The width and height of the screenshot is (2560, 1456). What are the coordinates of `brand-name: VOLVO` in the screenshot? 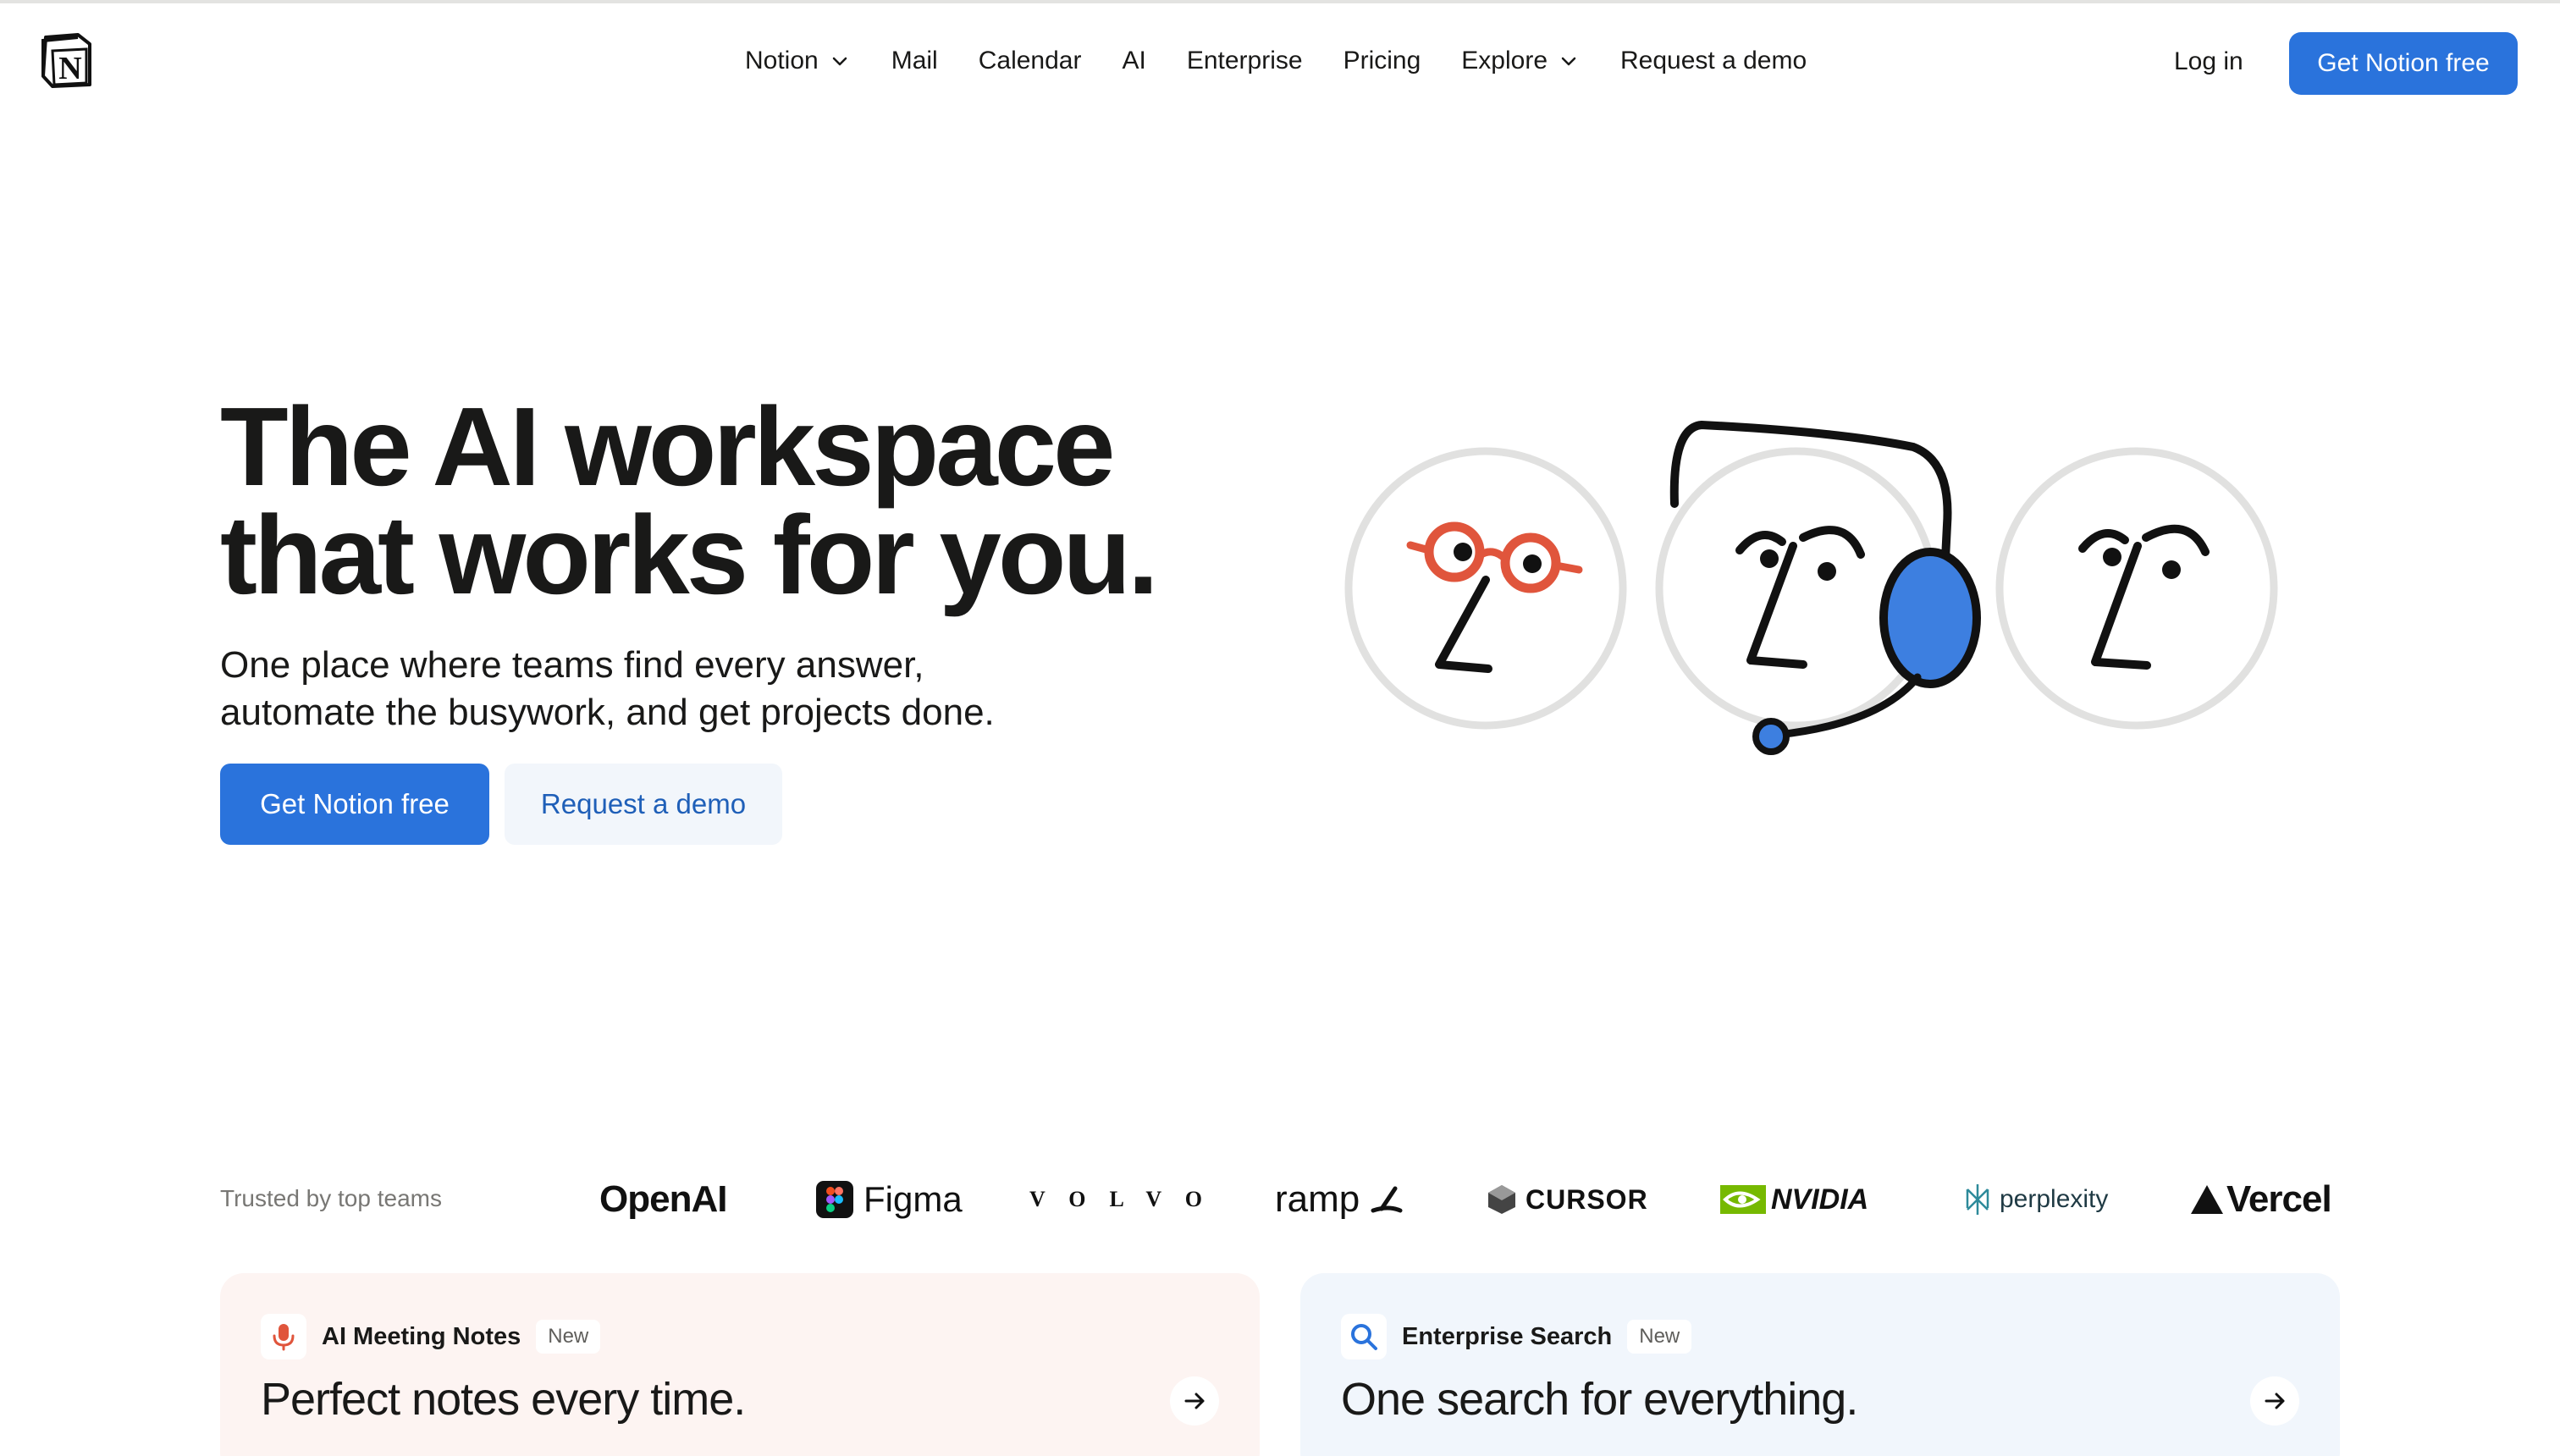 It's located at (1127, 1199).